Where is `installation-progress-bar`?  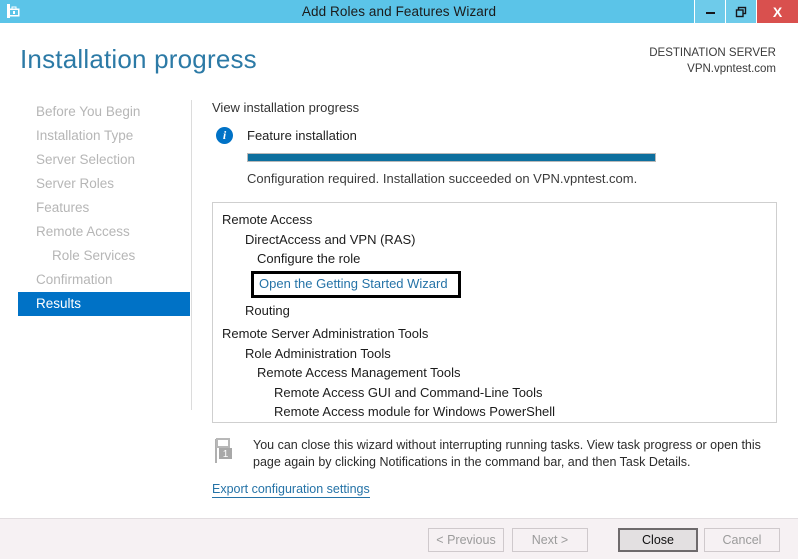 installation-progress-bar is located at coordinates (451, 157).